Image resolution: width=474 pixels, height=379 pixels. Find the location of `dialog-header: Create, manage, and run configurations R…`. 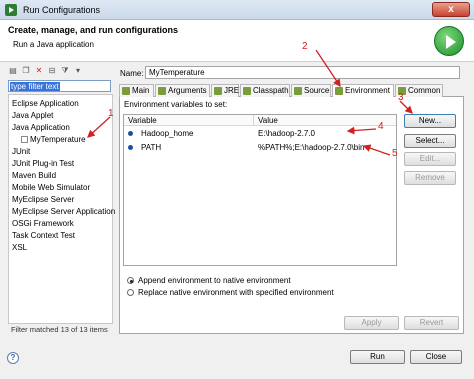

dialog-header: Create, manage, and run configurations R… is located at coordinates (237, 41).